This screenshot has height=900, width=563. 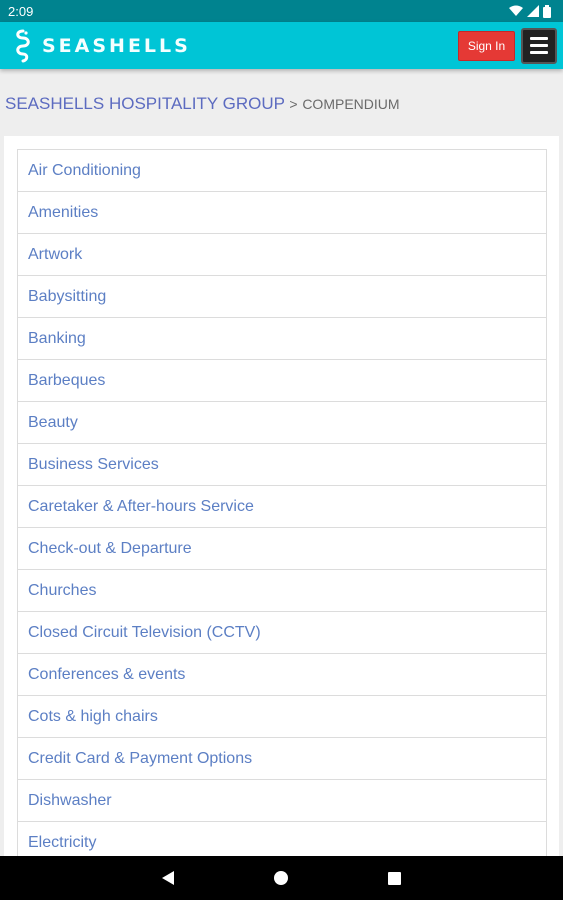 What do you see at coordinates (281, 11) in the screenshot?
I see `status-bar: 2:09` at bounding box center [281, 11].